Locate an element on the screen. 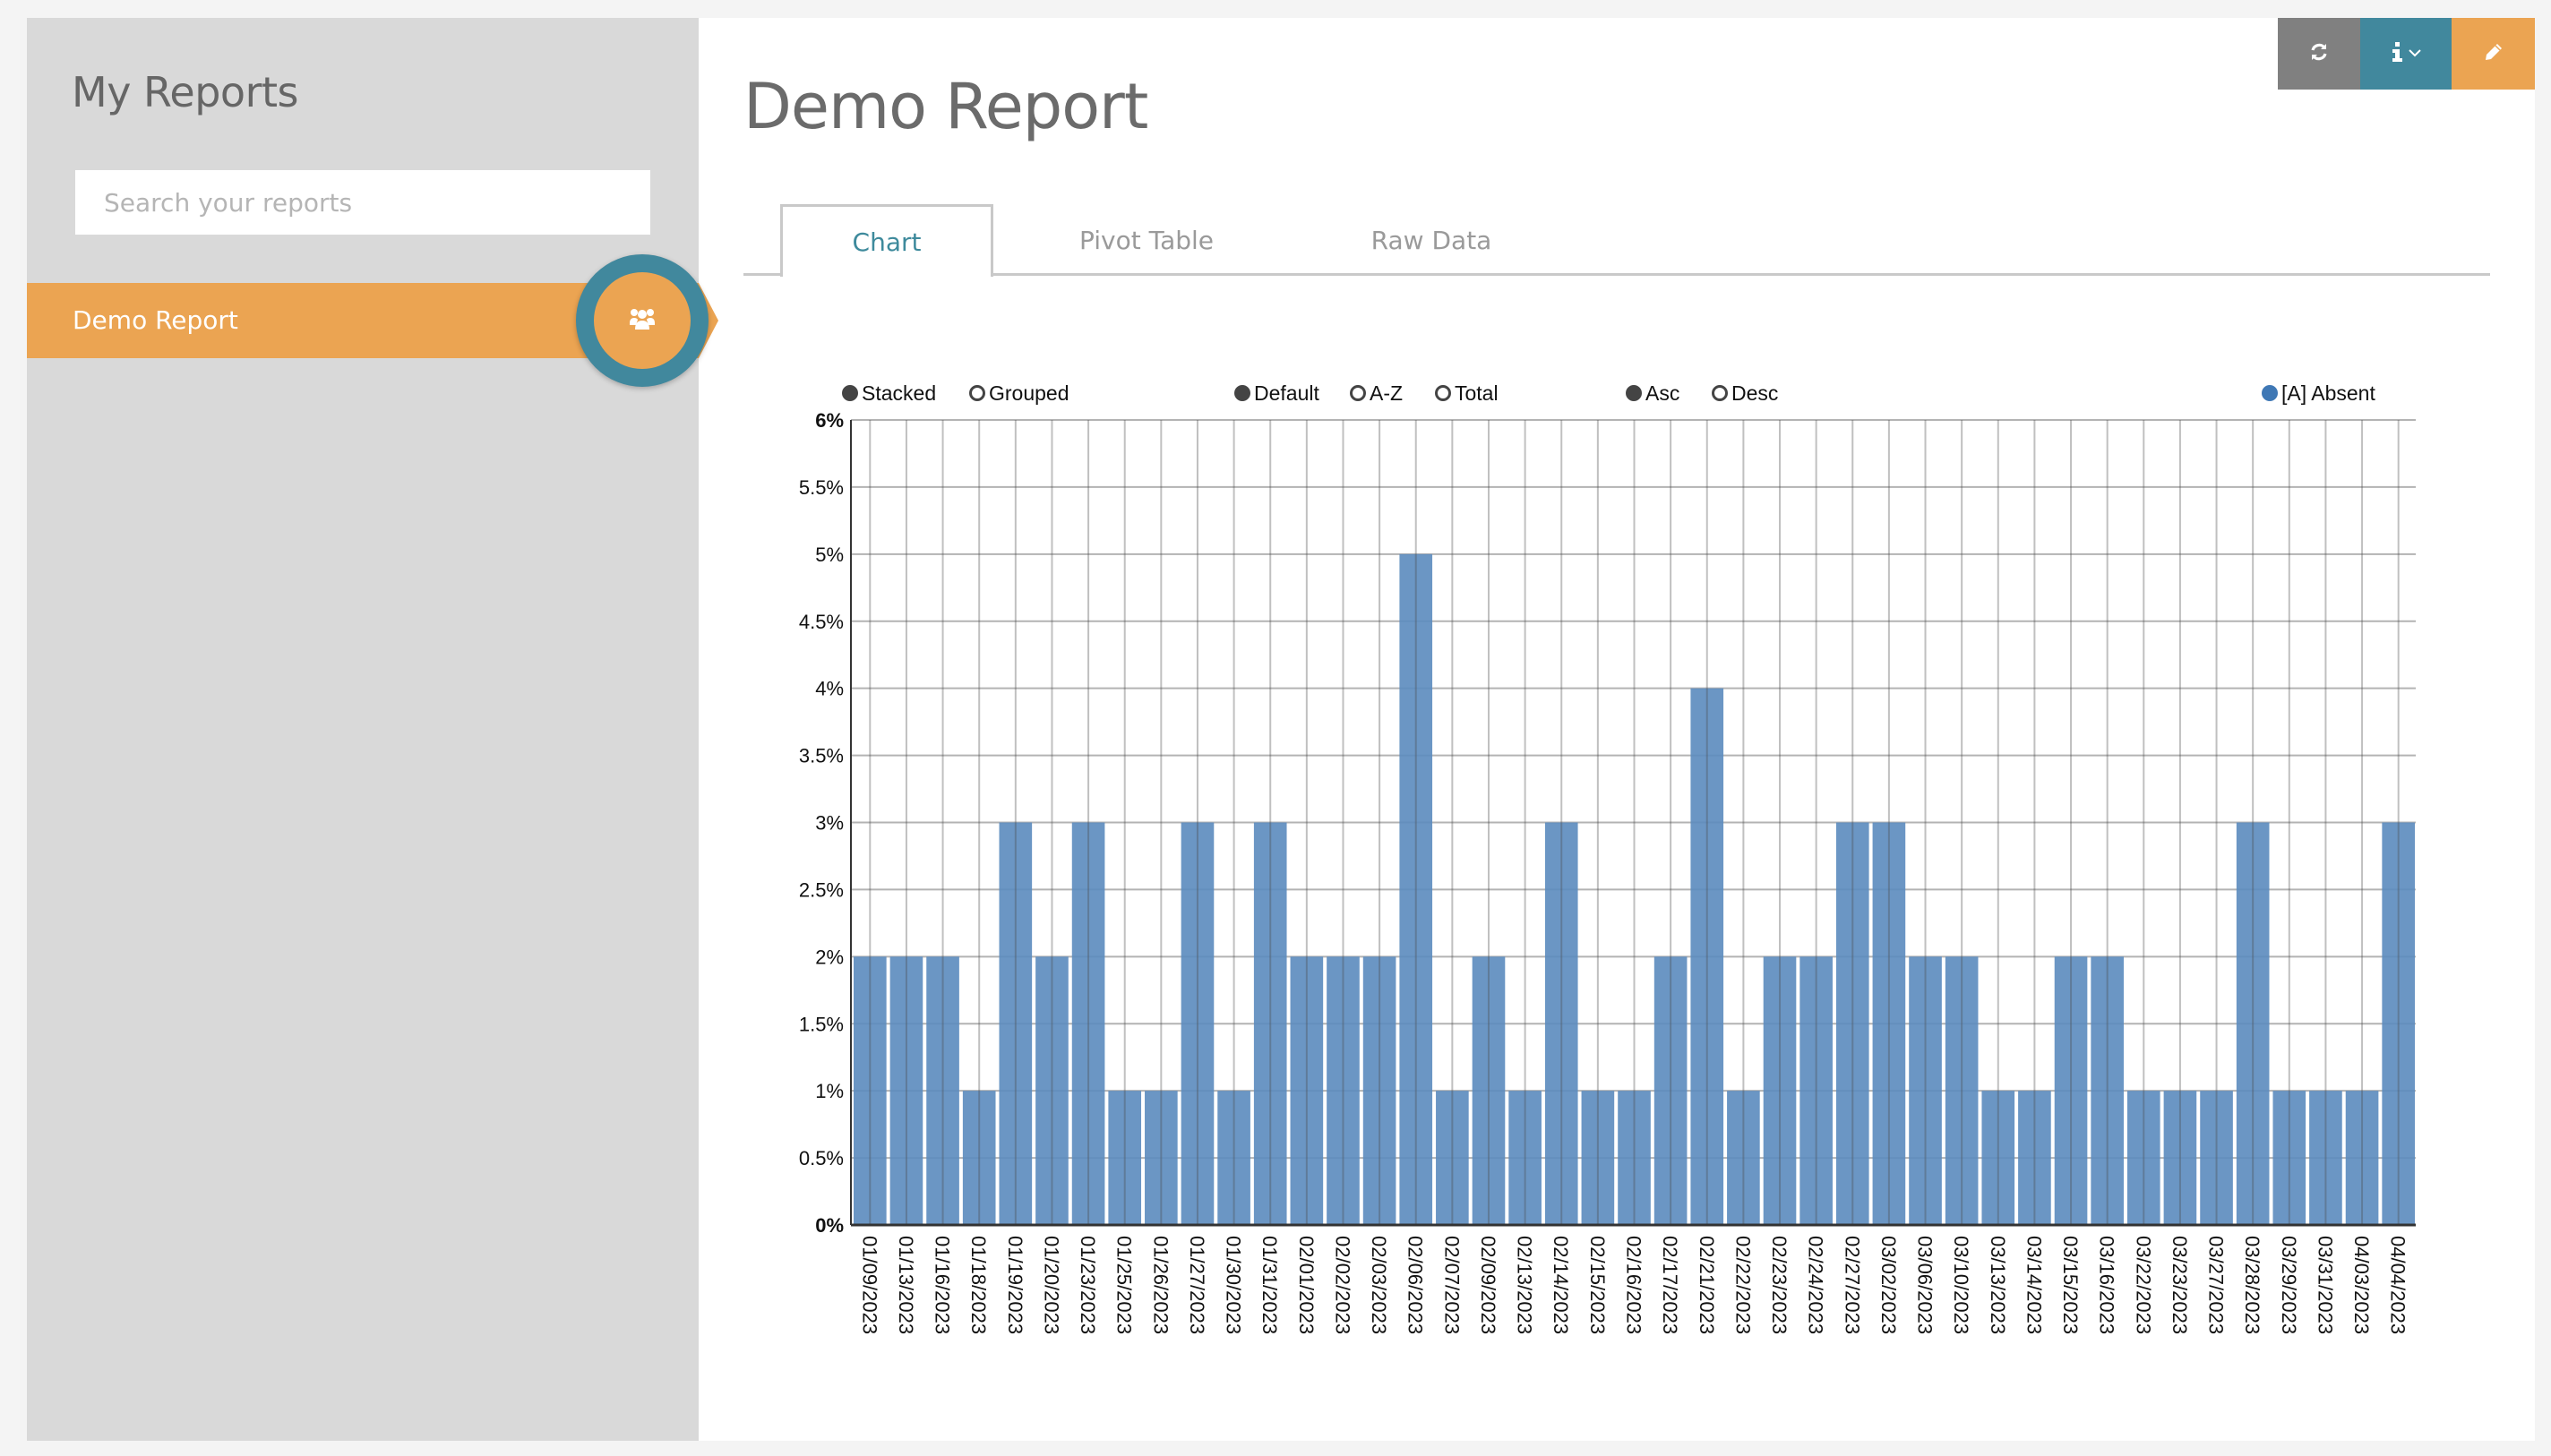  tabs-divider is located at coordinates (1617, 274).